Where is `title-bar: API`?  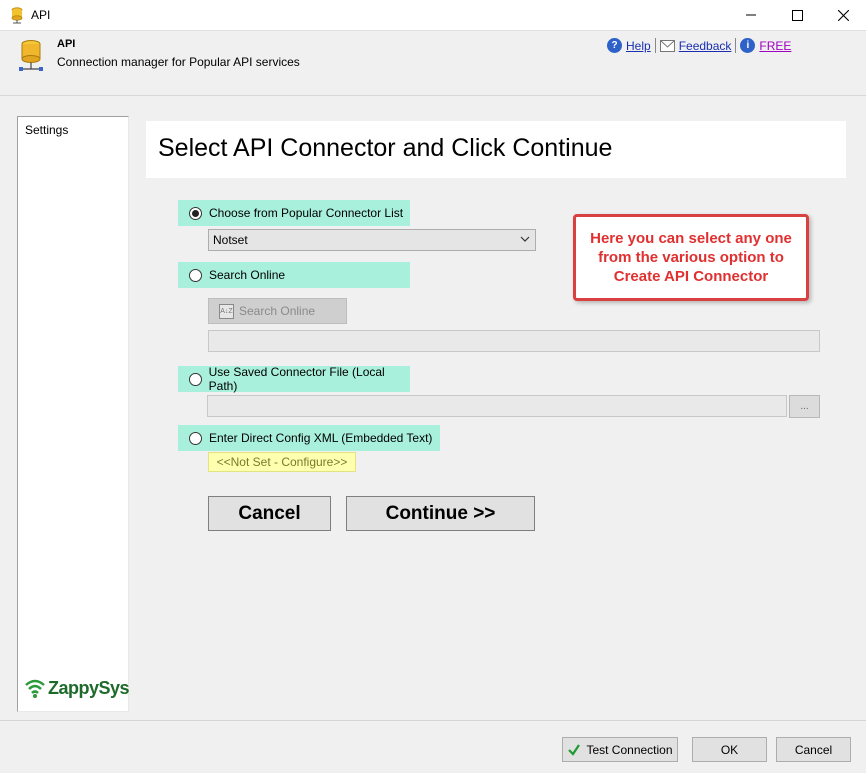 title-bar: API is located at coordinates (433, 15).